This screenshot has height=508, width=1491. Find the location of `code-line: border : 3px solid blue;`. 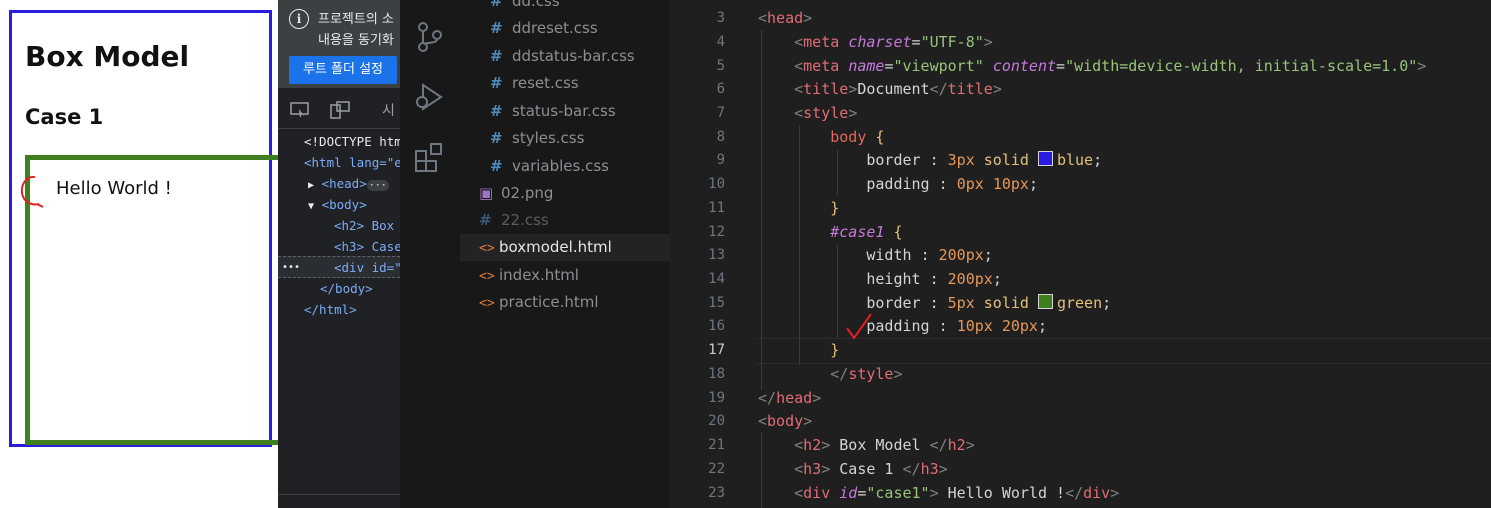

code-line: border : 3px solid blue; is located at coordinates (984, 160).